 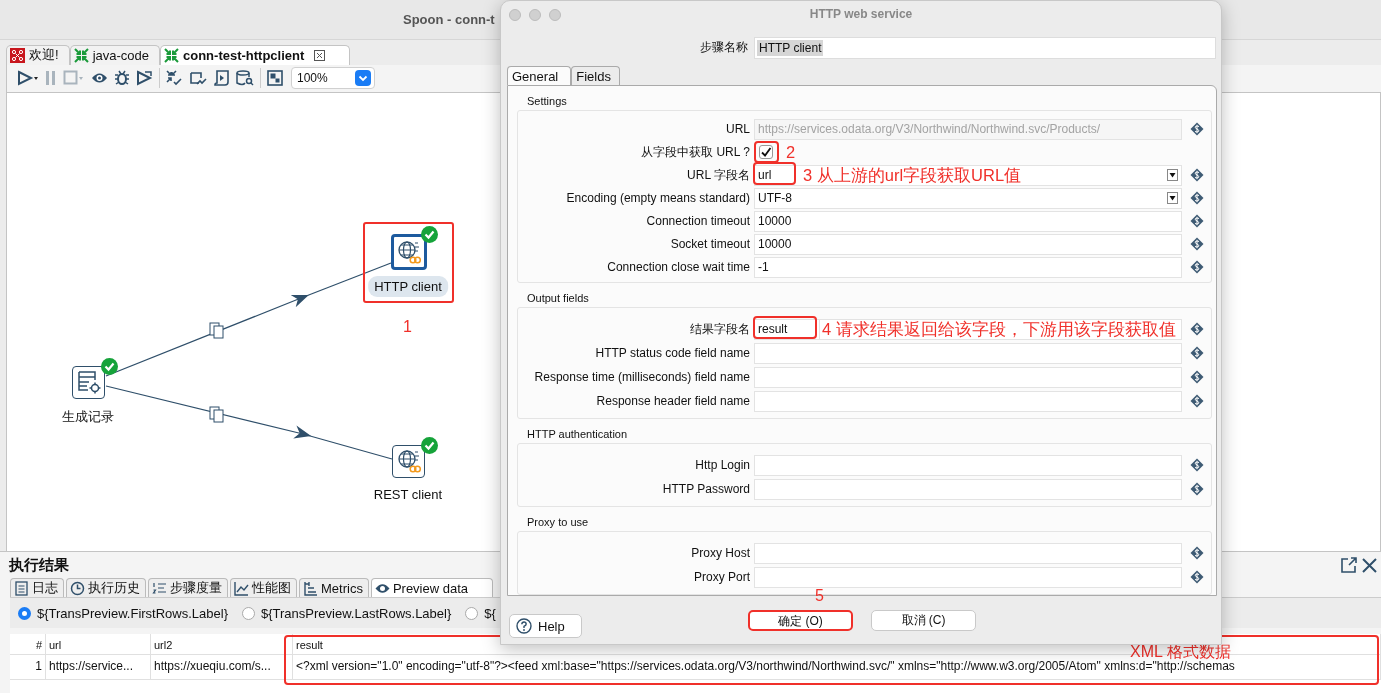 I want to click on group-title: Proxy to use, so click(x=558, y=521).